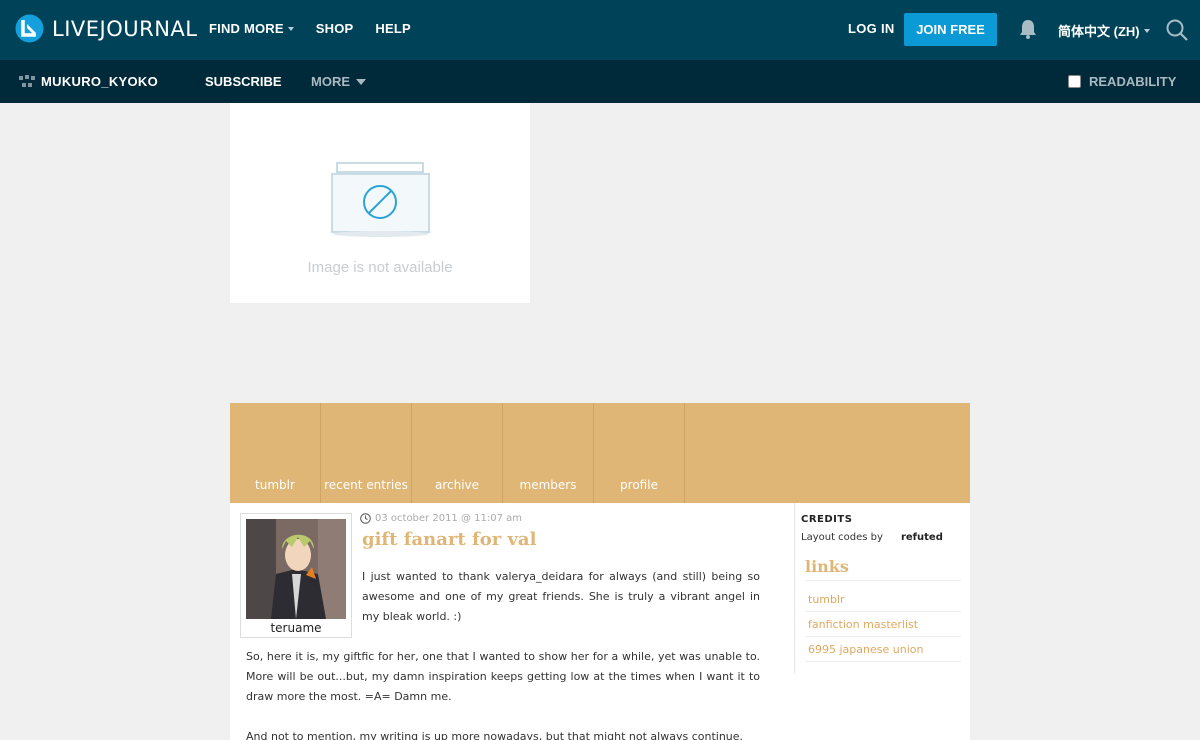  I want to click on image-unavailable-placeholder: Image is not available, so click(380, 203).